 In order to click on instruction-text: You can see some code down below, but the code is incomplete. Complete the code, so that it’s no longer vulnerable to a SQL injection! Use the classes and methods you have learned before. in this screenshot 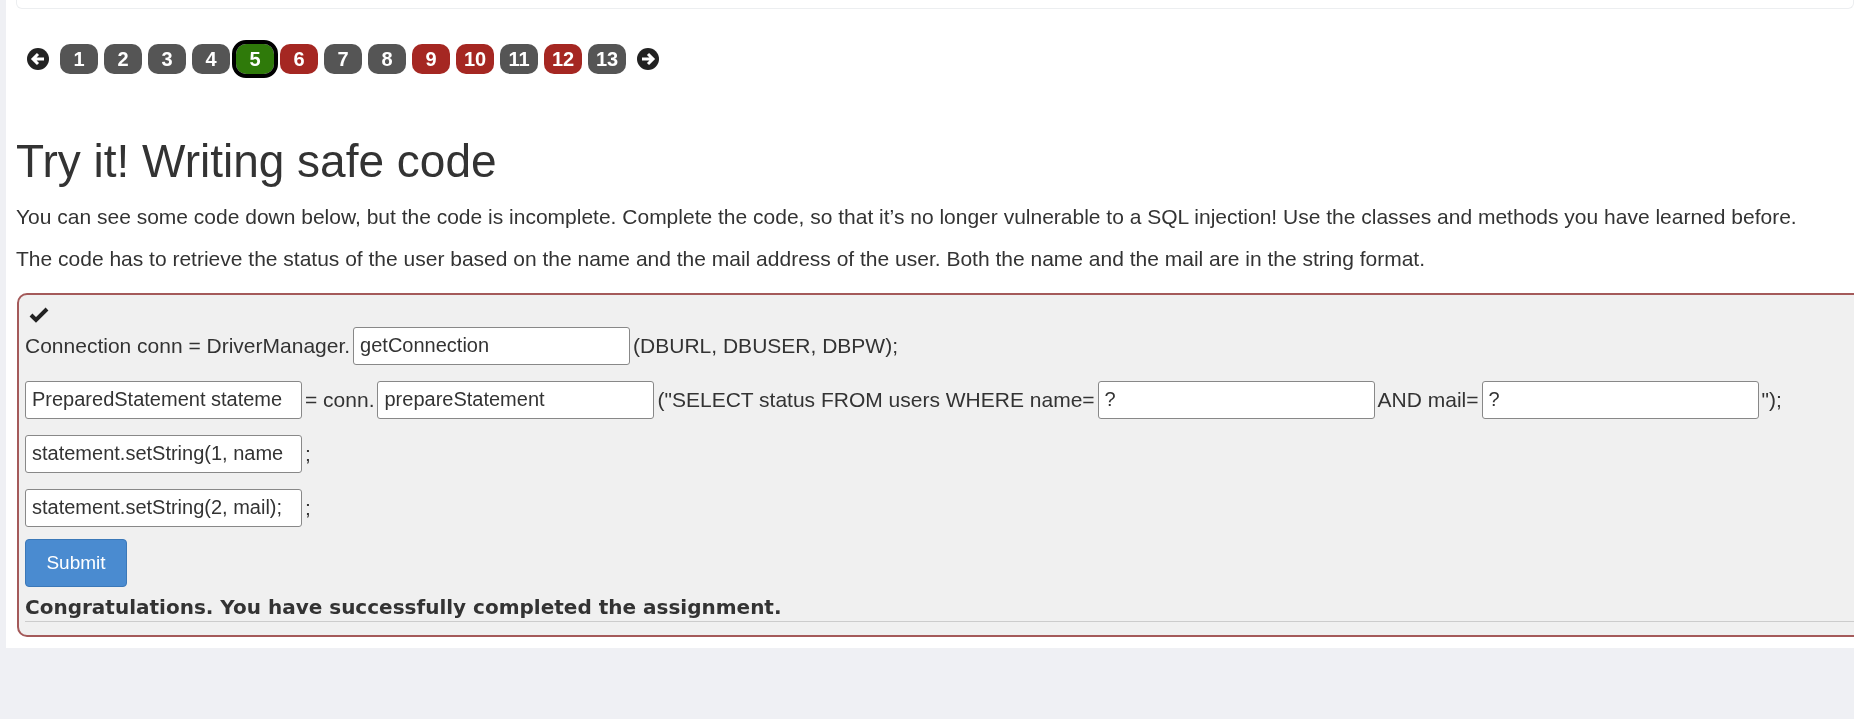, I will do `click(907, 216)`.